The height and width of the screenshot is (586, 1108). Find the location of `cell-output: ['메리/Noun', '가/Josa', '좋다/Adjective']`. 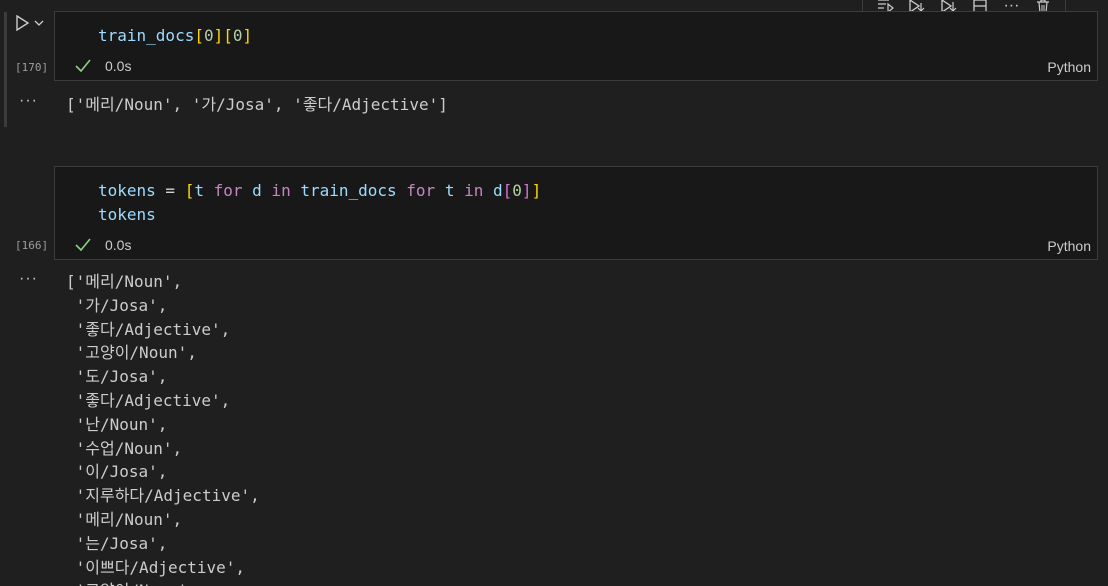

cell-output: ['메리/Noun', '가/Josa', '좋다/Adjective'] is located at coordinates (257, 105).